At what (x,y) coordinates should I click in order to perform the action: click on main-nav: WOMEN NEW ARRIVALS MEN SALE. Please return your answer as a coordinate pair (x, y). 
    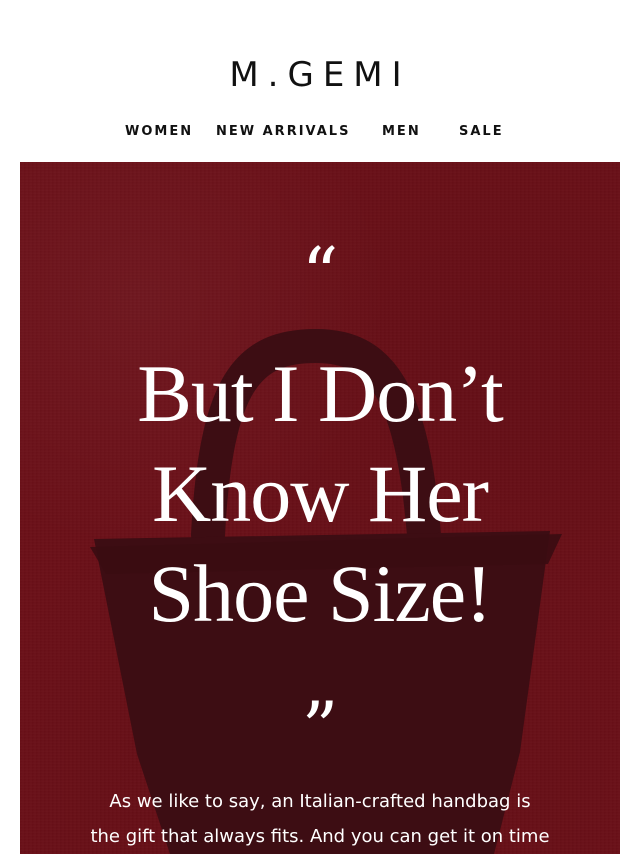
    Looking at the image, I should click on (320, 133).